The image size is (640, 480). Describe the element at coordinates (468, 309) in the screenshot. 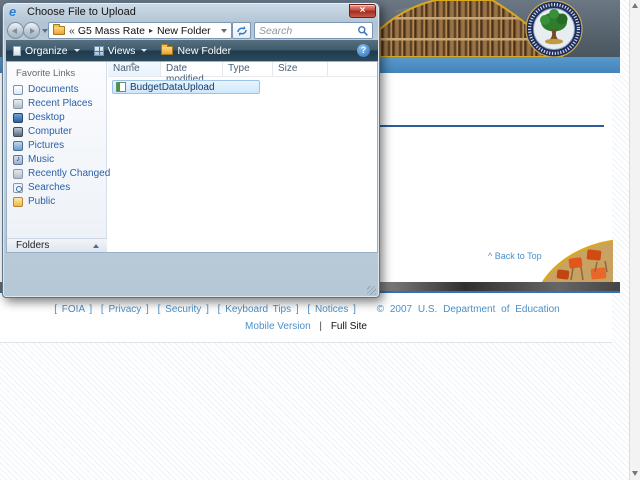

I see `copyright-text: © 2007 U.S. Department of Education` at that location.